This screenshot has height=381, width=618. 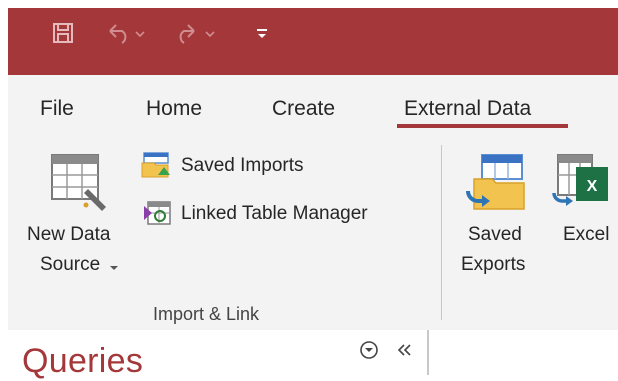 I want to click on redo-button, so click(x=196, y=33).